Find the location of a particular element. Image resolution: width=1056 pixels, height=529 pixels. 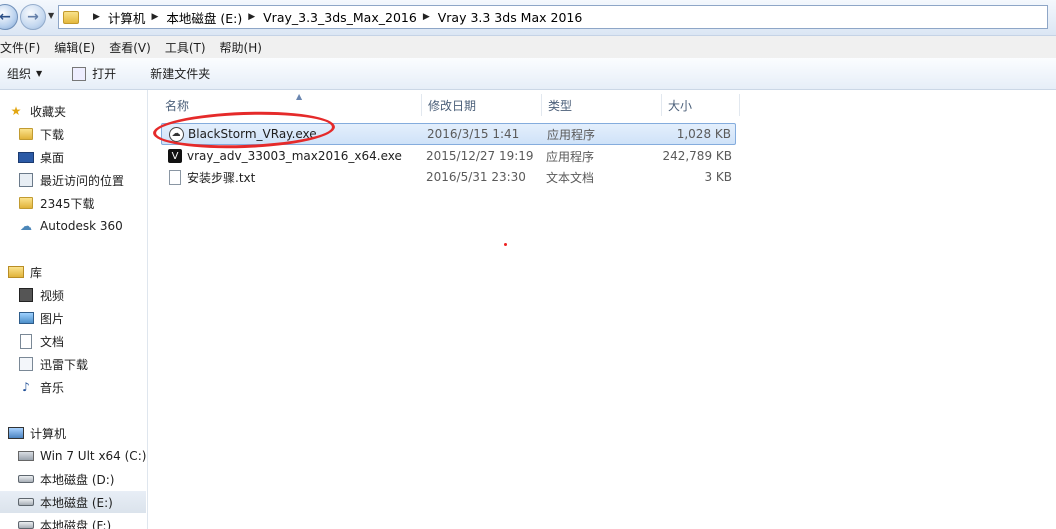

menu-tools: 工具(T) is located at coordinates (185, 47).